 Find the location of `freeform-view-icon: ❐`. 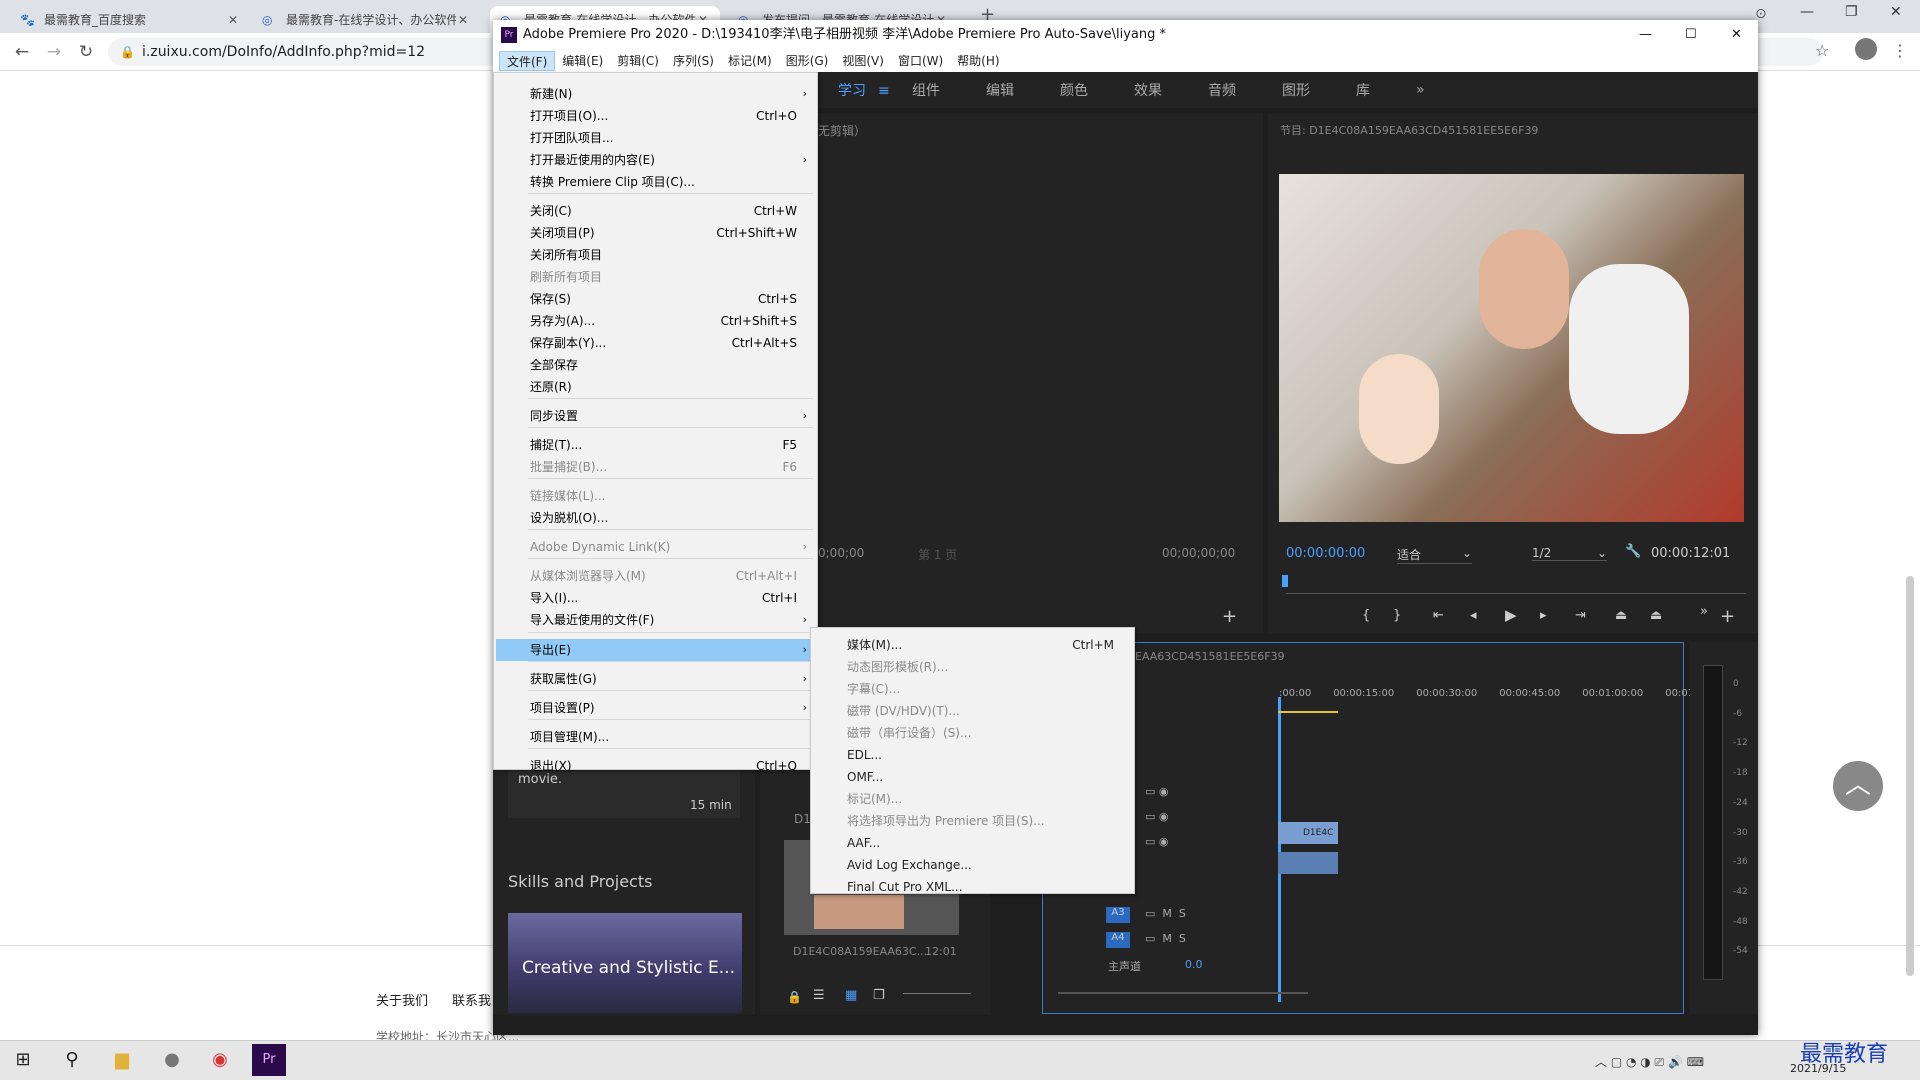

freeform-view-icon: ❐ is located at coordinates (879, 995).